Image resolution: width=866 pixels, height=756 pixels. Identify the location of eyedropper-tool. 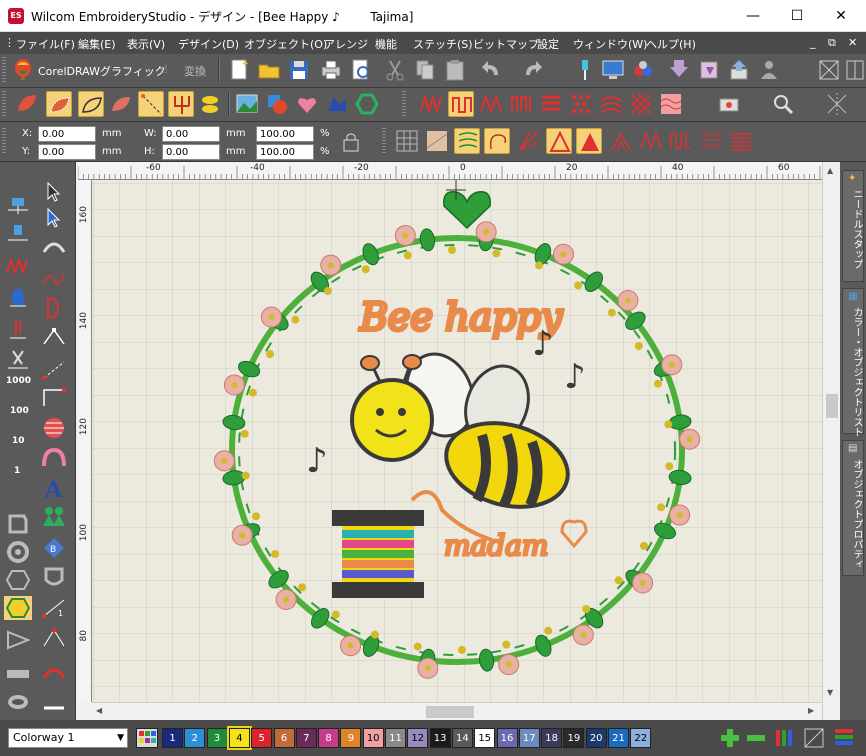
(19, 702).